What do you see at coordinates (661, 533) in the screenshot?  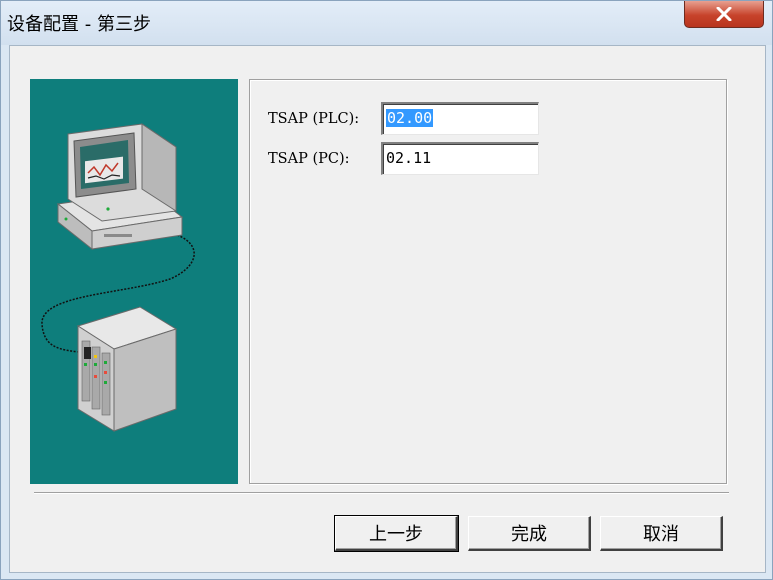 I see `cancel-button: 取消` at bounding box center [661, 533].